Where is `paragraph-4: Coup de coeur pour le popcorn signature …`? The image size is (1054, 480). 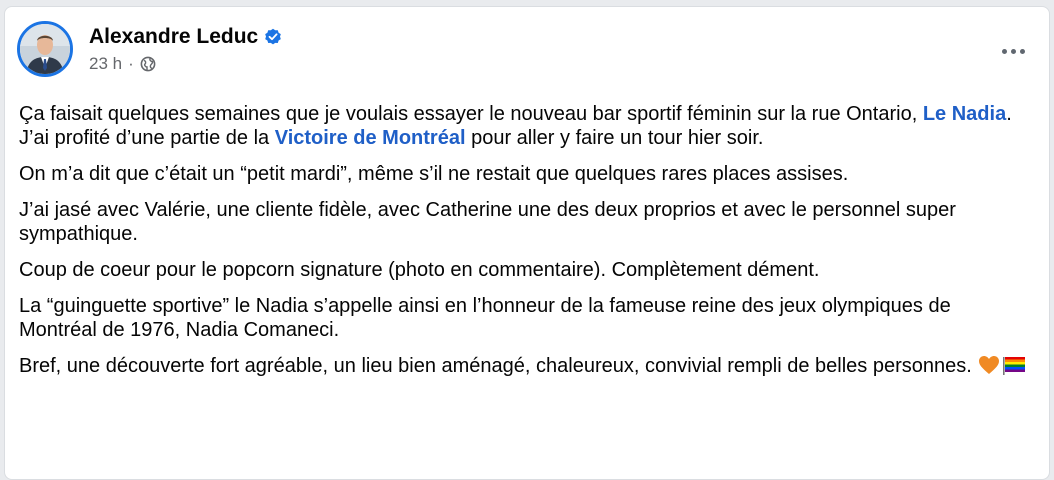
paragraph-4: Coup de coeur pour le popcorn signature … is located at coordinates (419, 270).